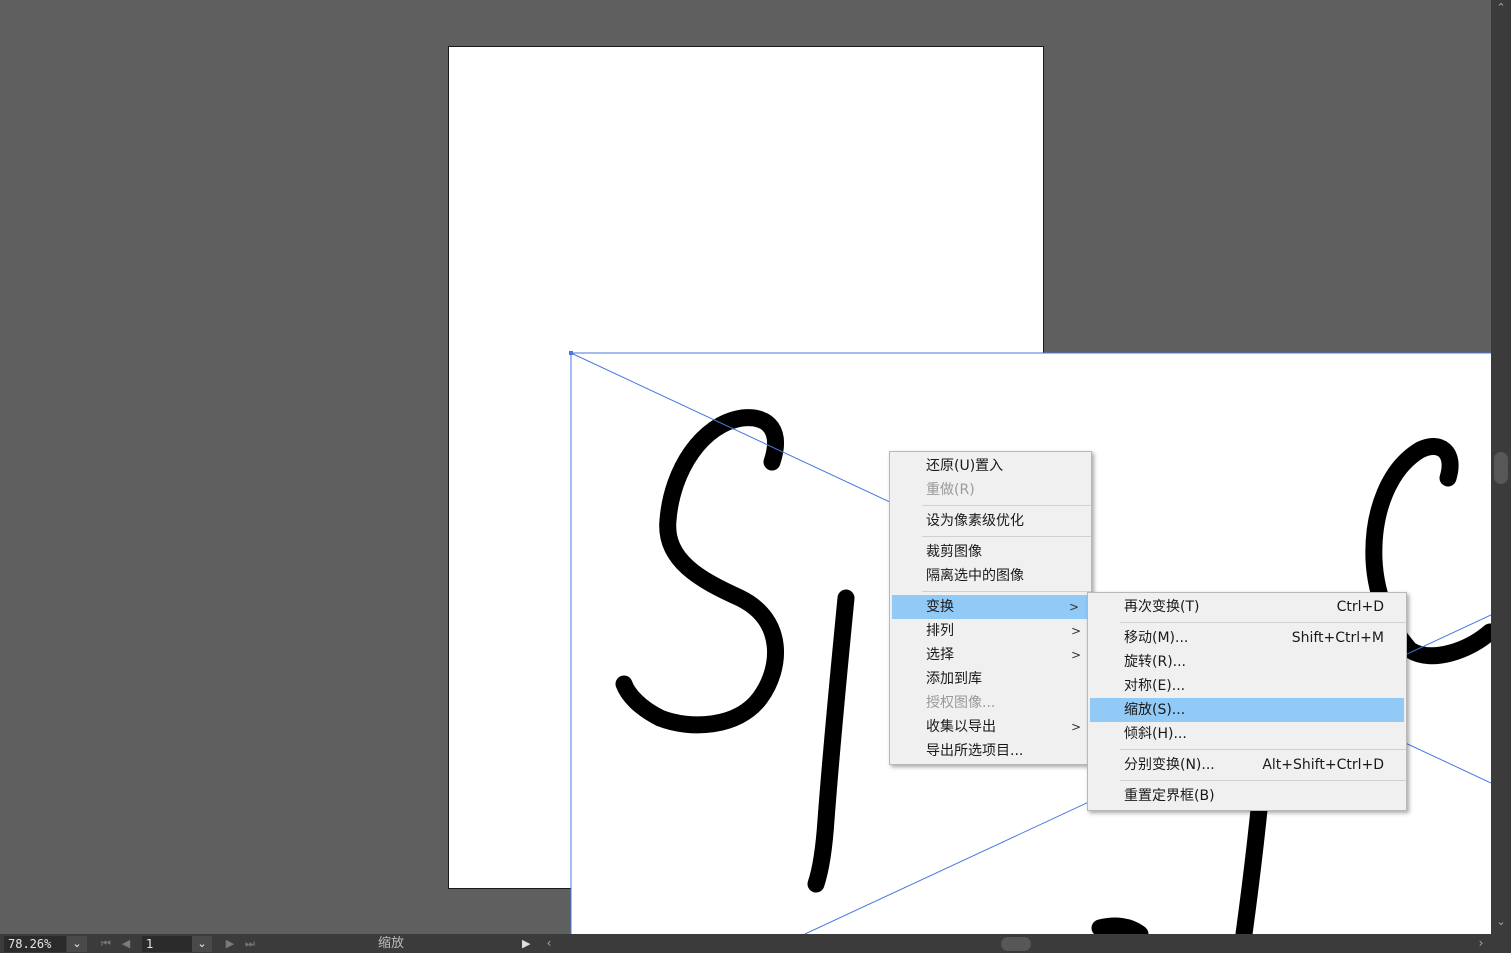 The height and width of the screenshot is (953, 1511). What do you see at coordinates (1247, 638) in the screenshot?
I see `menu-item-move: 移动(M)... Shift+Ctrl+M` at bounding box center [1247, 638].